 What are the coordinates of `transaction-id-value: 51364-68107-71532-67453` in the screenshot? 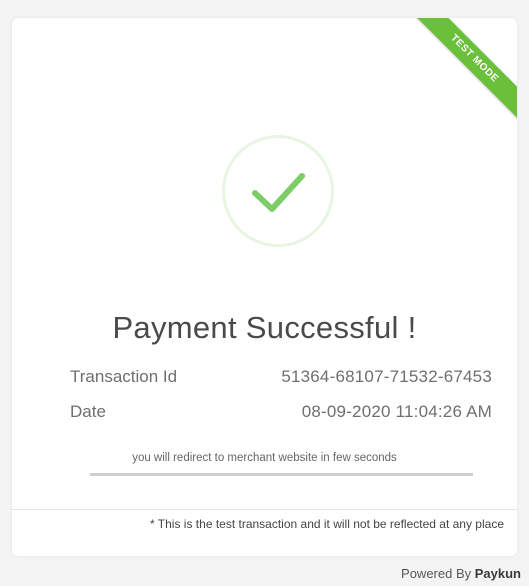 It's located at (386, 376).